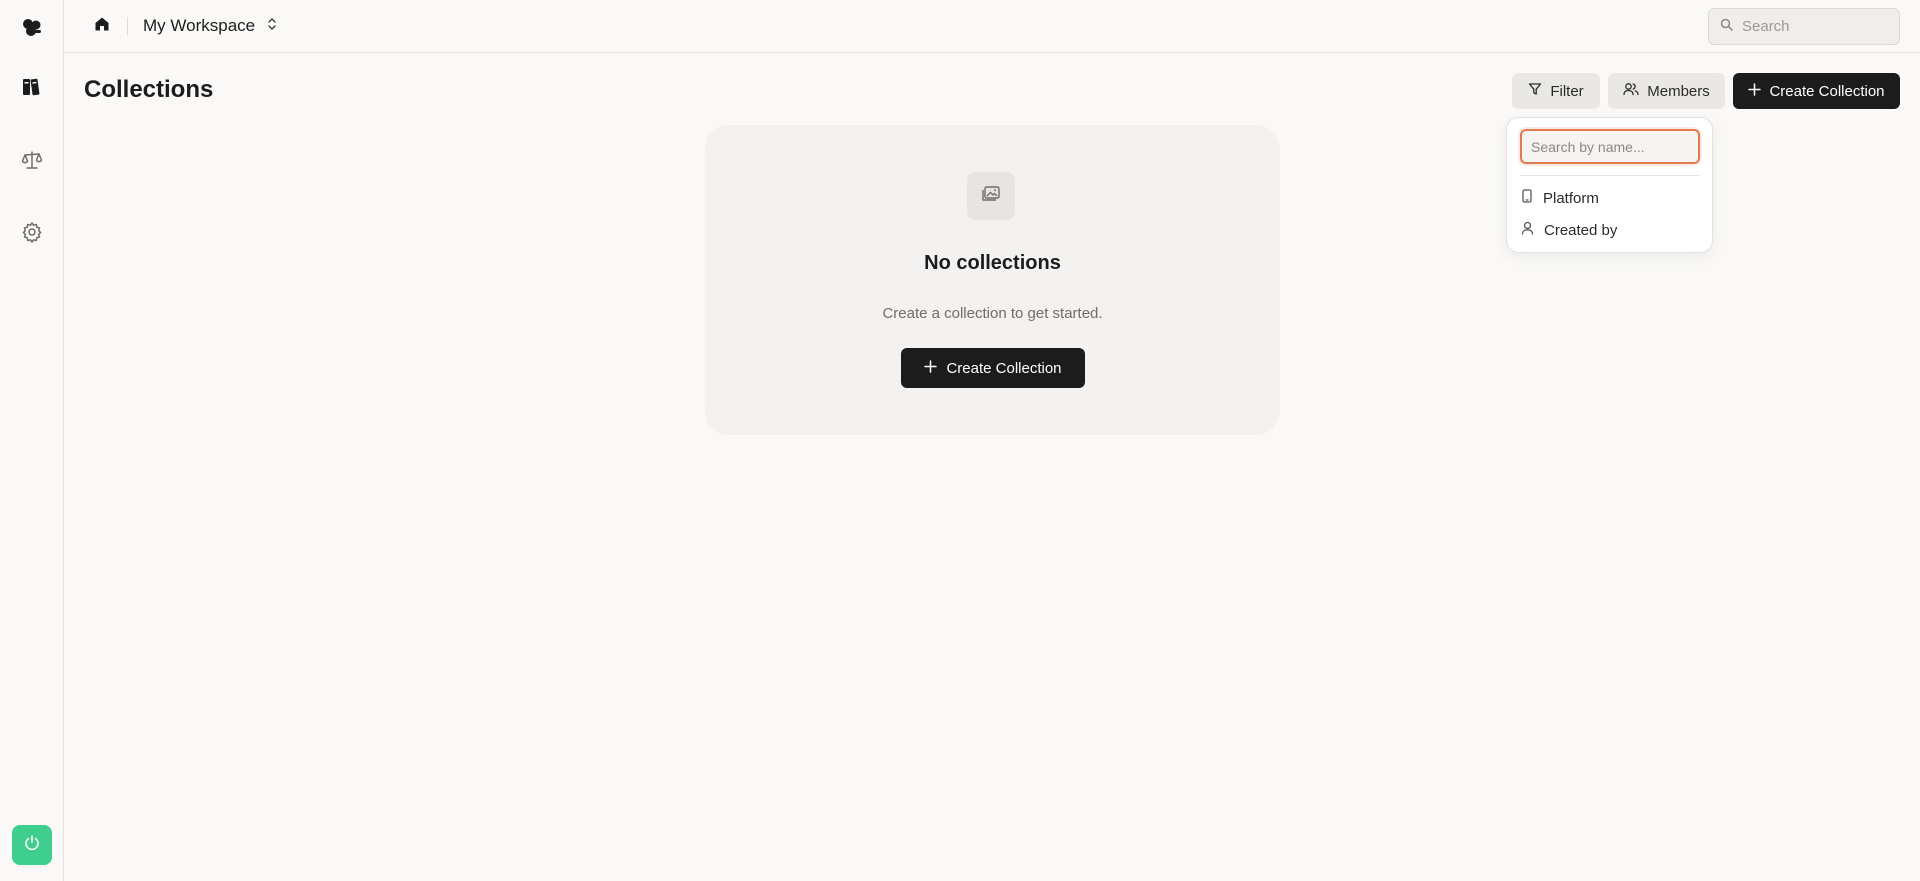 Image resolution: width=1920 pixels, height=881 pixels. I want to click on search-icon, so click(1726, 27).